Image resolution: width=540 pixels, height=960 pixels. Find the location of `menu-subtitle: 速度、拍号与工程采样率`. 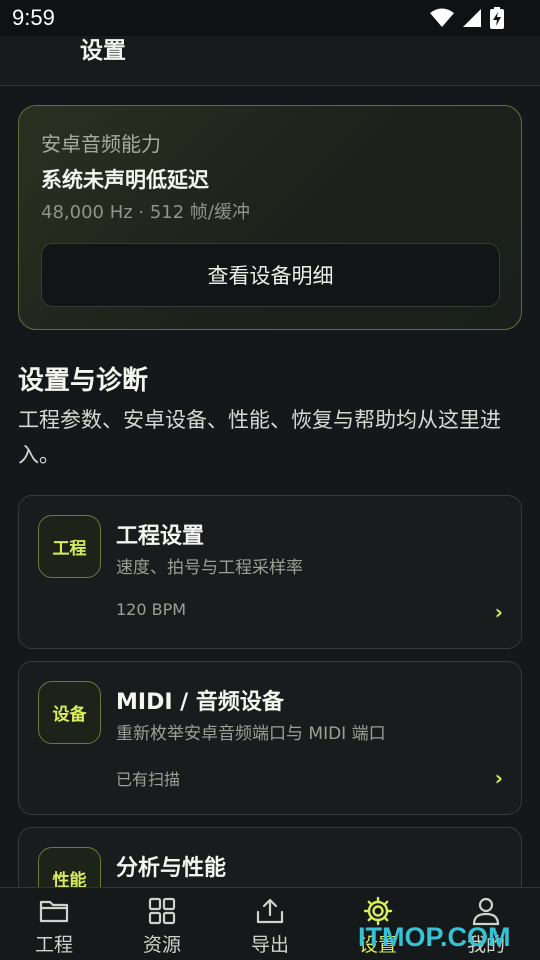

menu-subtitle: 速度、拍号与工程采样率 is located at coordinates (209, 568).